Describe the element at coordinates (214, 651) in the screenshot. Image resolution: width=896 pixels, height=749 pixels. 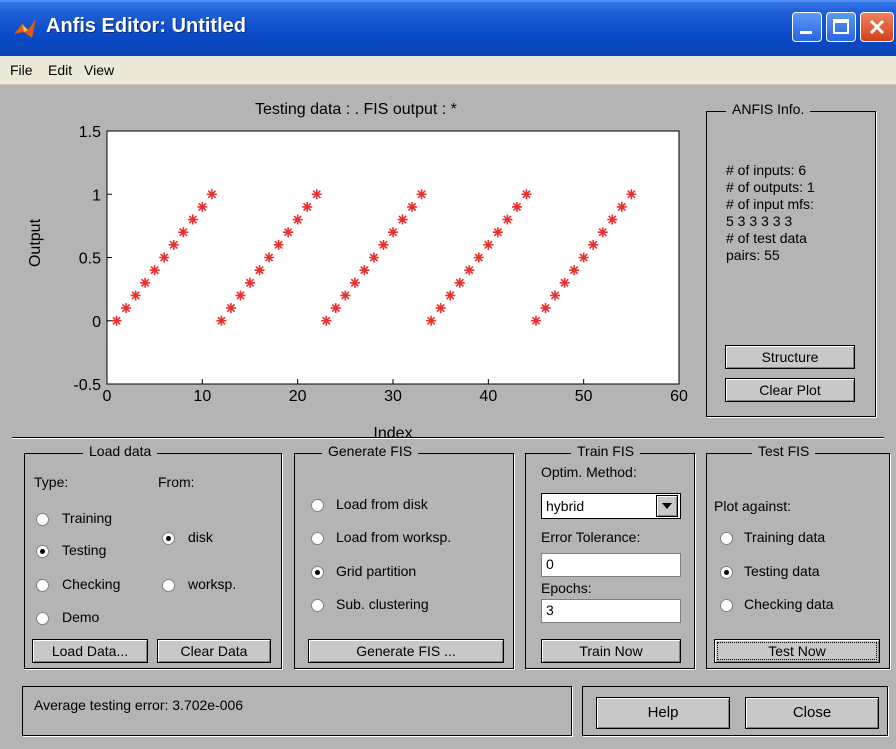
I see `clear-data-button: Clear Data` at that location.